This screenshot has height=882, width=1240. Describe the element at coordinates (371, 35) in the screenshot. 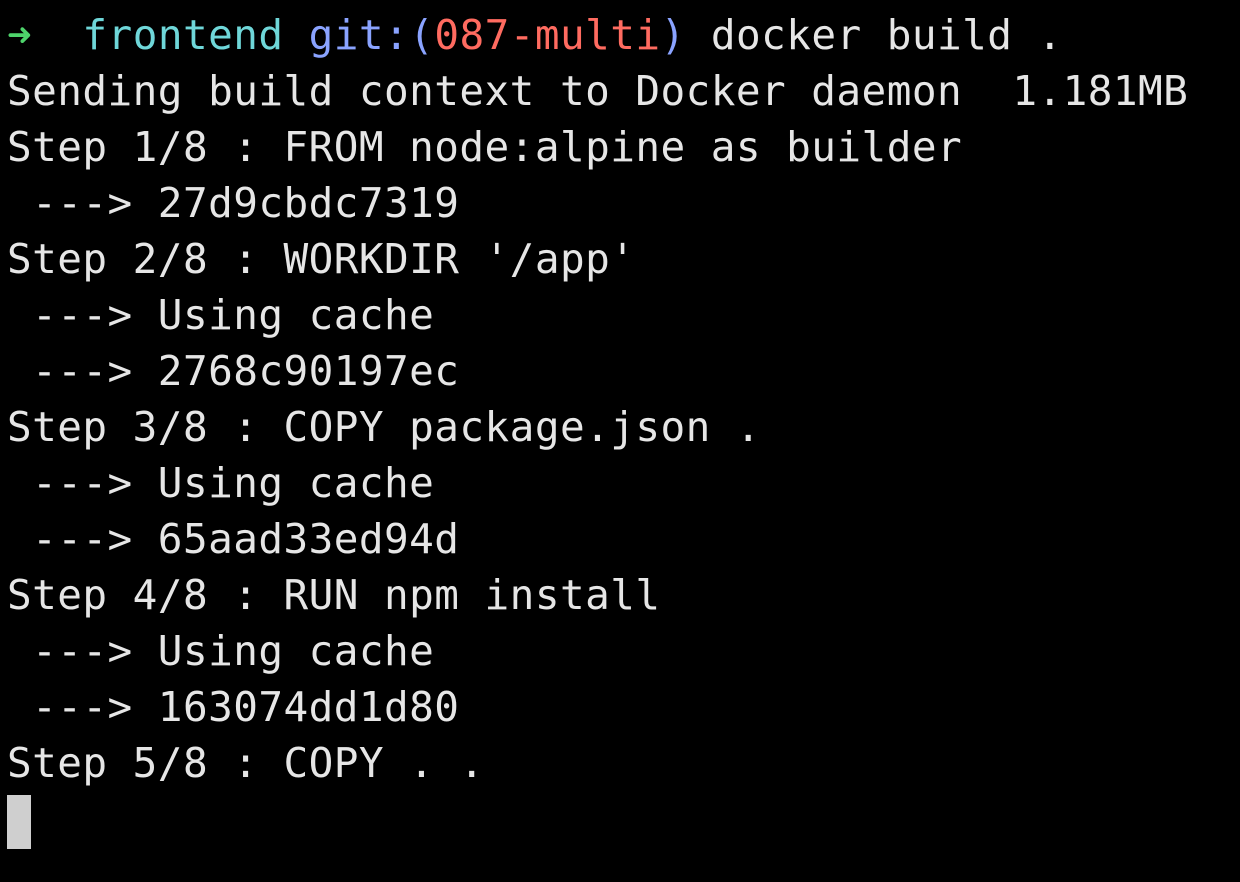

I see `prompt-git-label: git:(` at that location.